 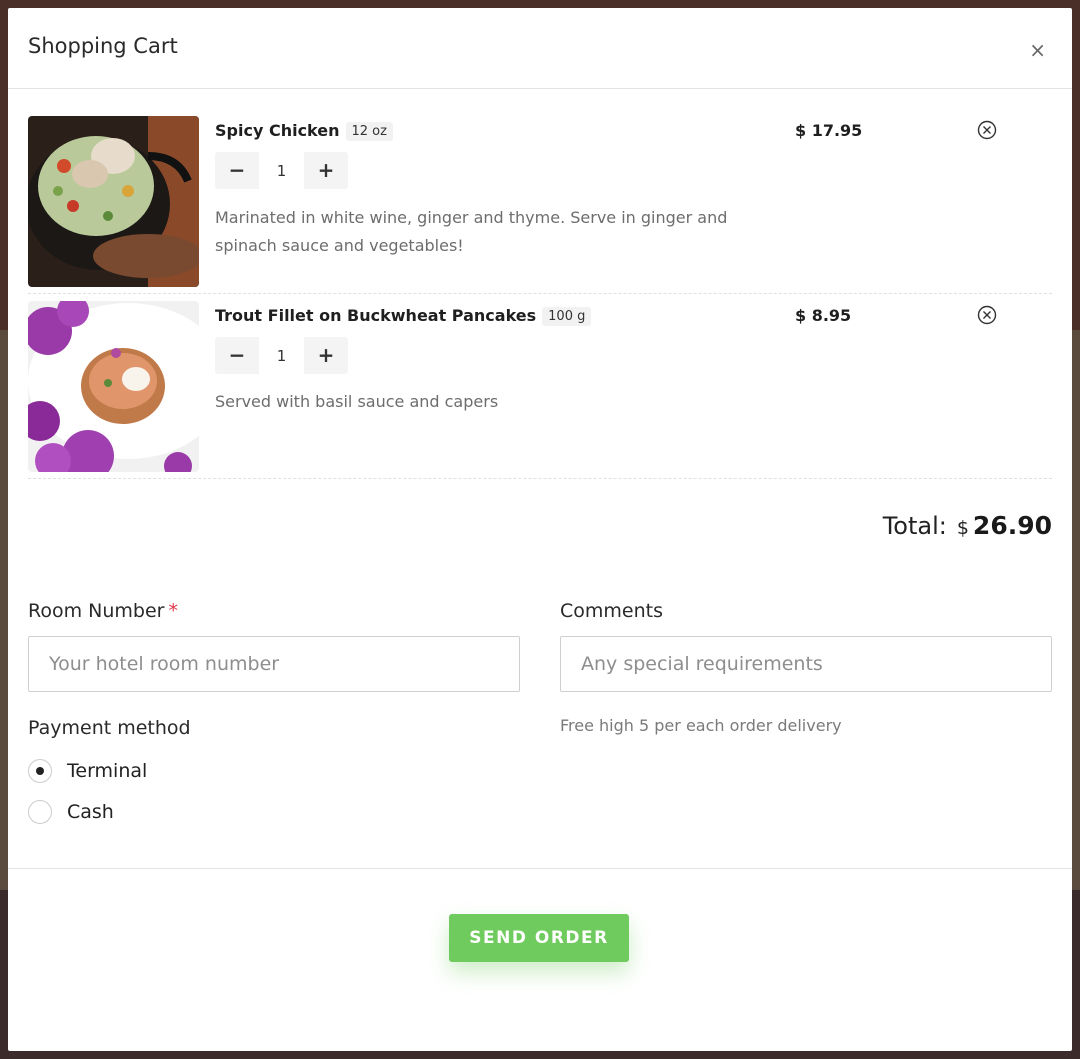 What do you see at coordinates (103, 46) in the screenshot?
I see `modal-title: Shopping Cart` at bounding box center [103, 46].